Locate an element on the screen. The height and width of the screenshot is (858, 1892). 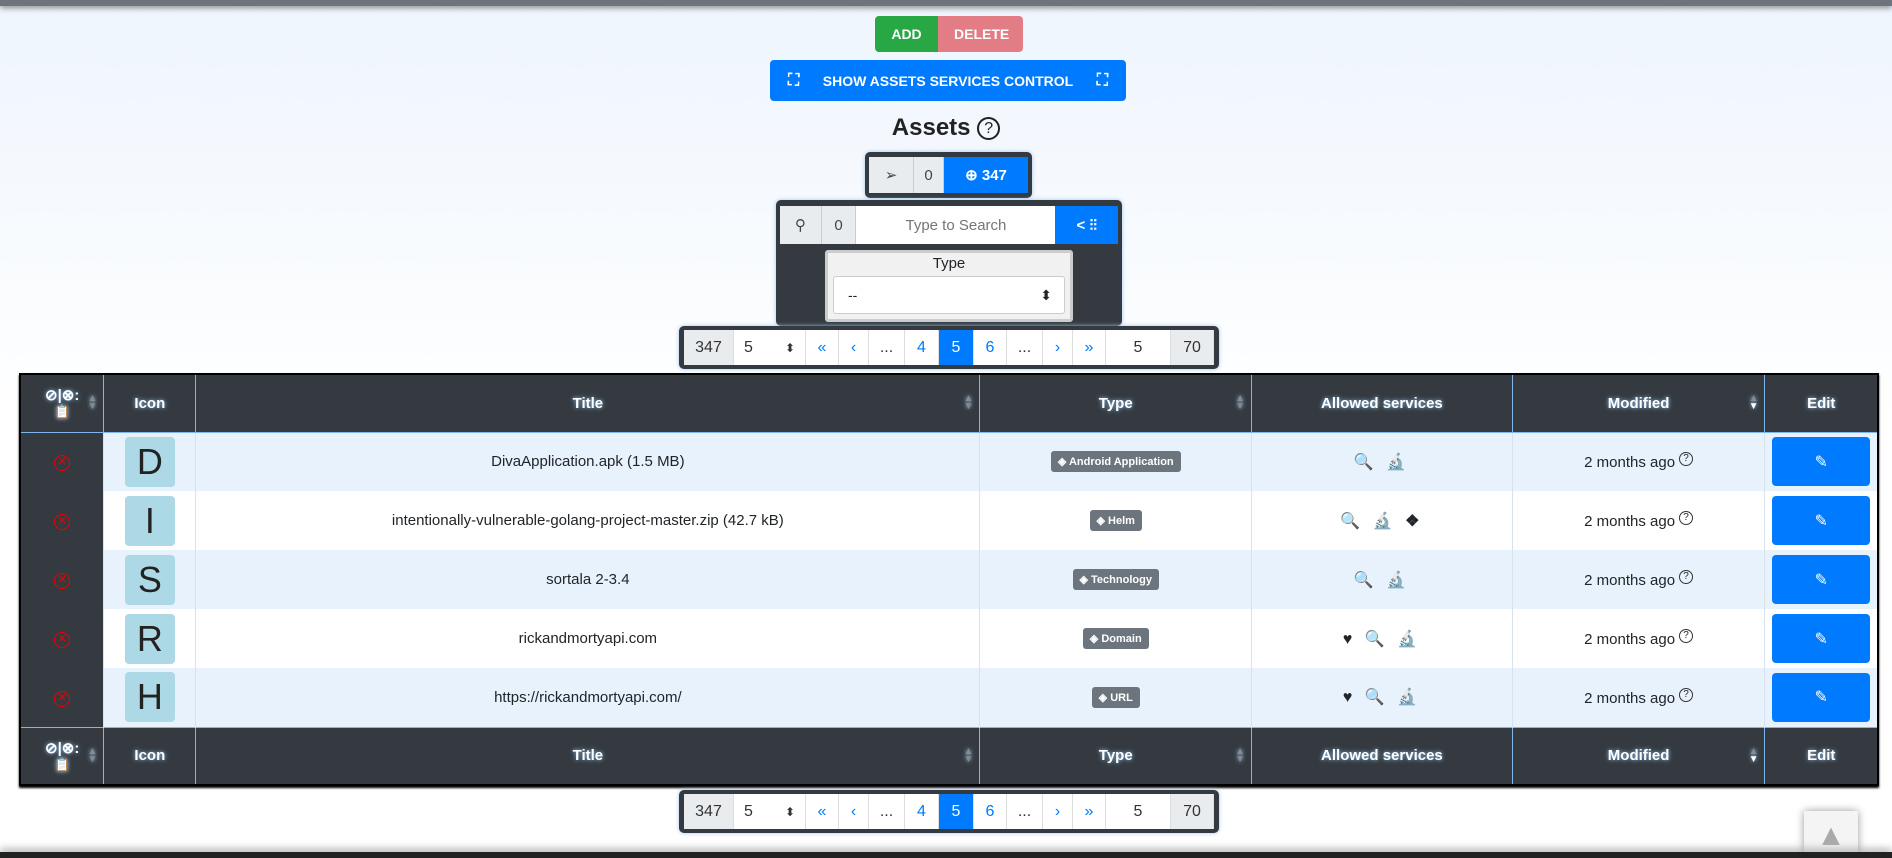
column-header-label: Type is located at coordinates (1115, 403).